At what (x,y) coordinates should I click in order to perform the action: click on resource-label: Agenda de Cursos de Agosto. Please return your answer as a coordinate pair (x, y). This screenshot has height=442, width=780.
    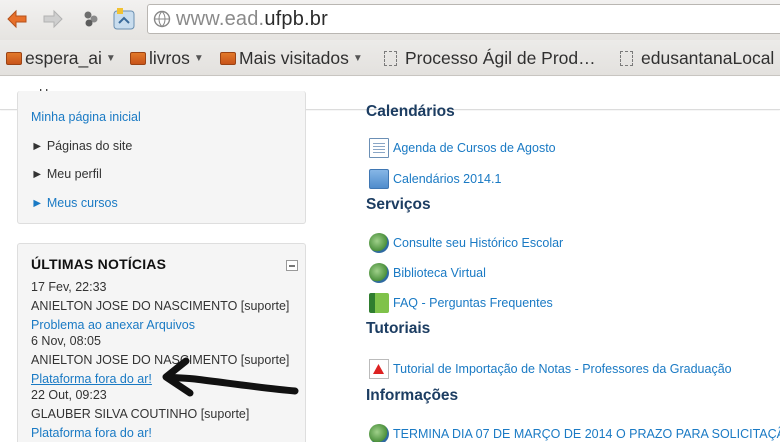
    Looking at the image, I should click on (474, 148).